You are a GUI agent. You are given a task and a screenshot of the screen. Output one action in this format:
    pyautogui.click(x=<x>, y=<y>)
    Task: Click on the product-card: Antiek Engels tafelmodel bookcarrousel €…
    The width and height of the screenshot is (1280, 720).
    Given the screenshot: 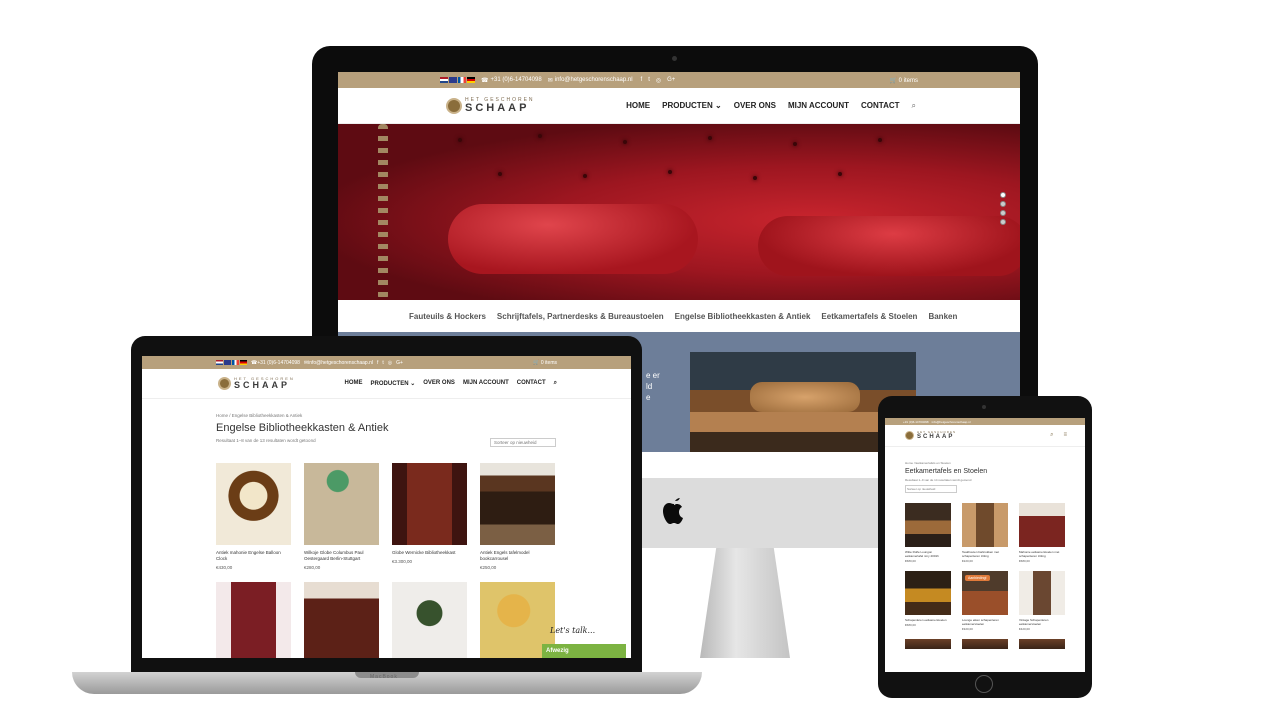 What is the action you would take?
    pyautogui.click(x=517, y=516)
    